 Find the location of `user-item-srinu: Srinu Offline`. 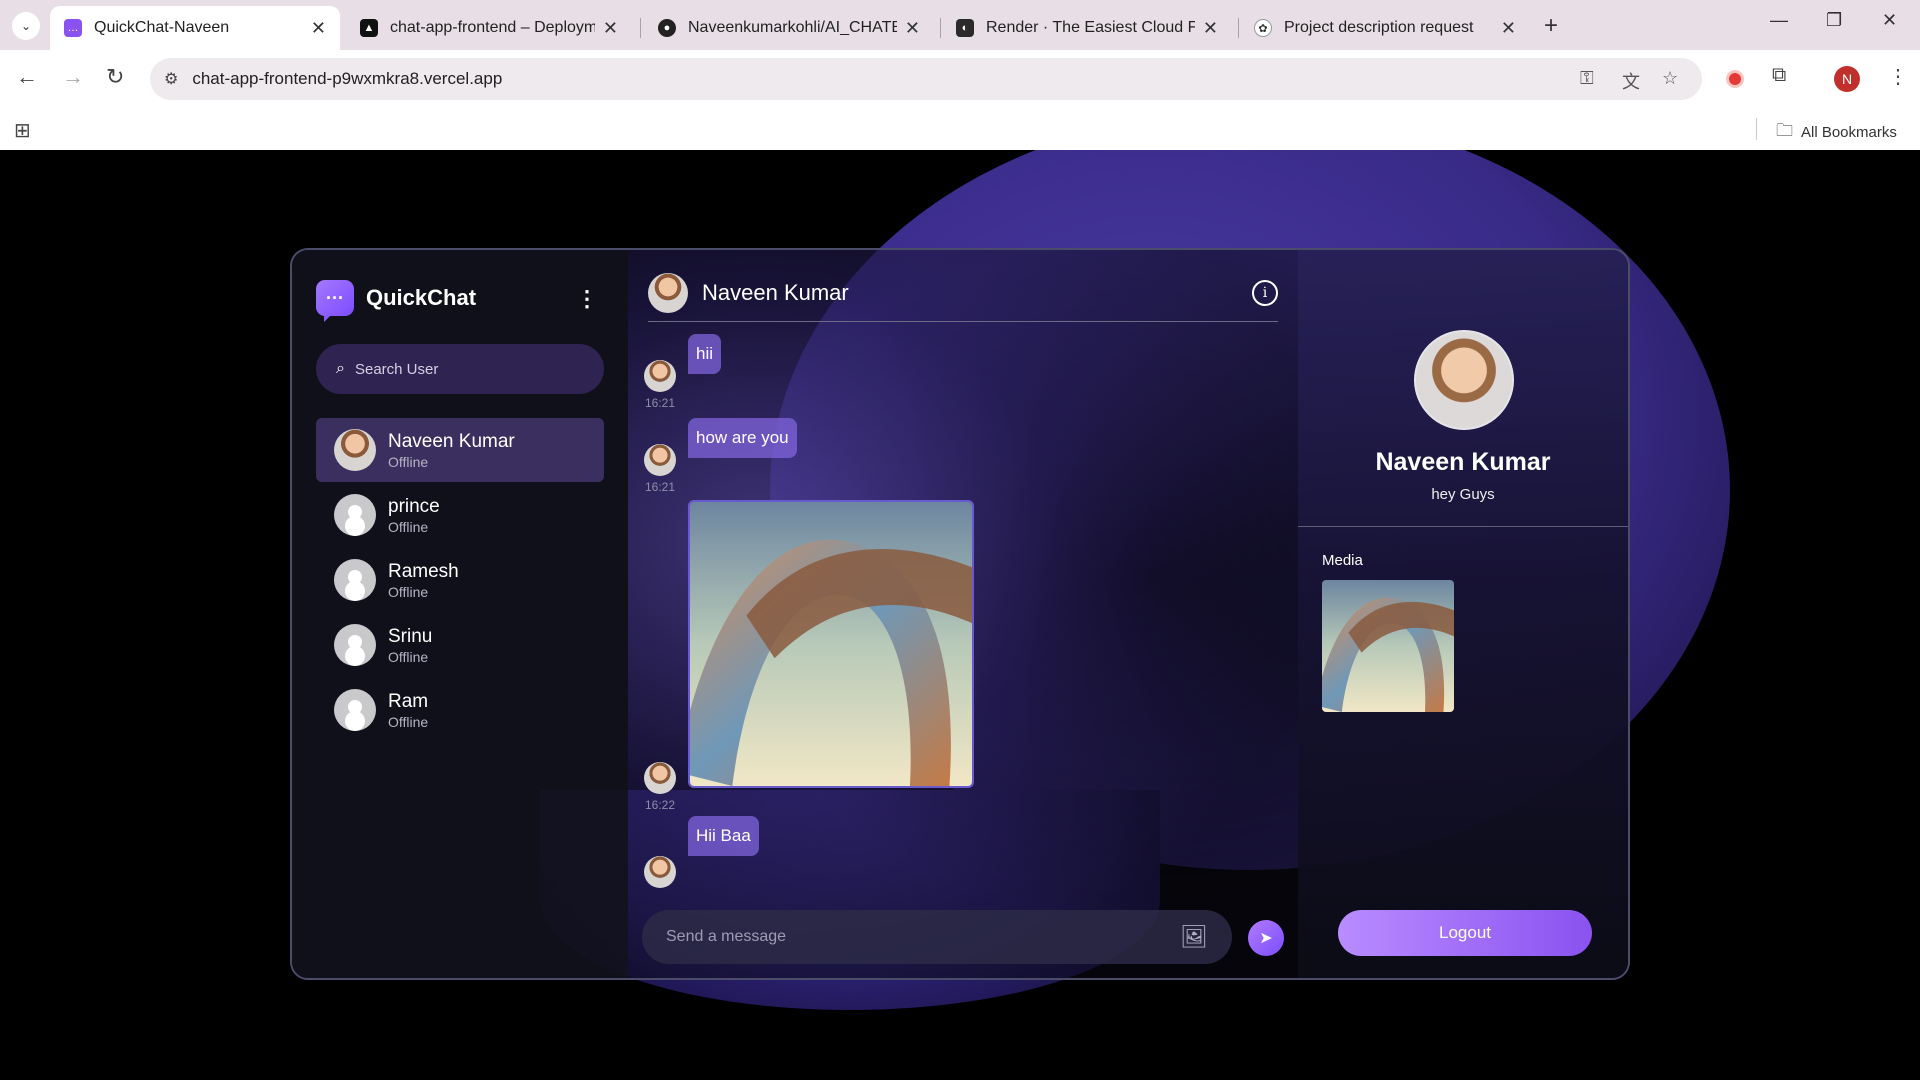

user-item-srinu: Srinu Offline is located at coordinates (460, 645).